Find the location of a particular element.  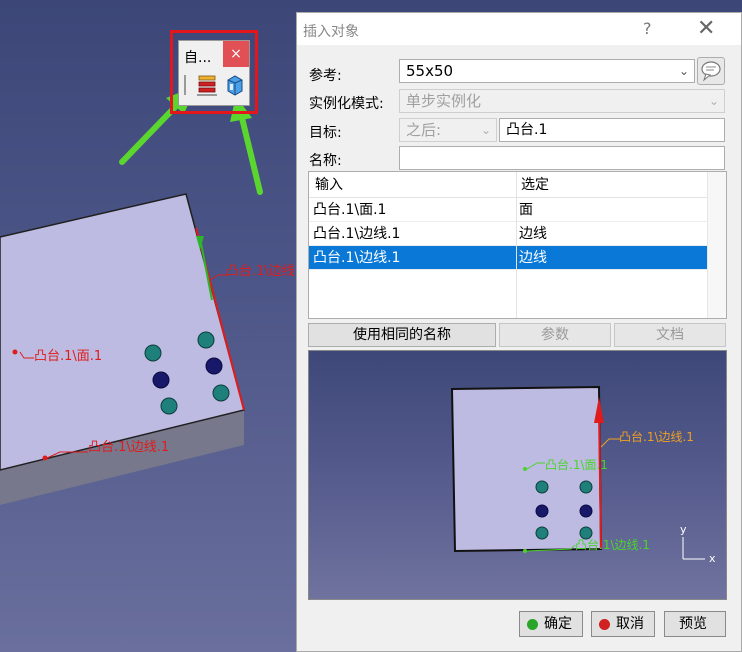

column-header-selected: 选定 is located at coordinates (535, 185).